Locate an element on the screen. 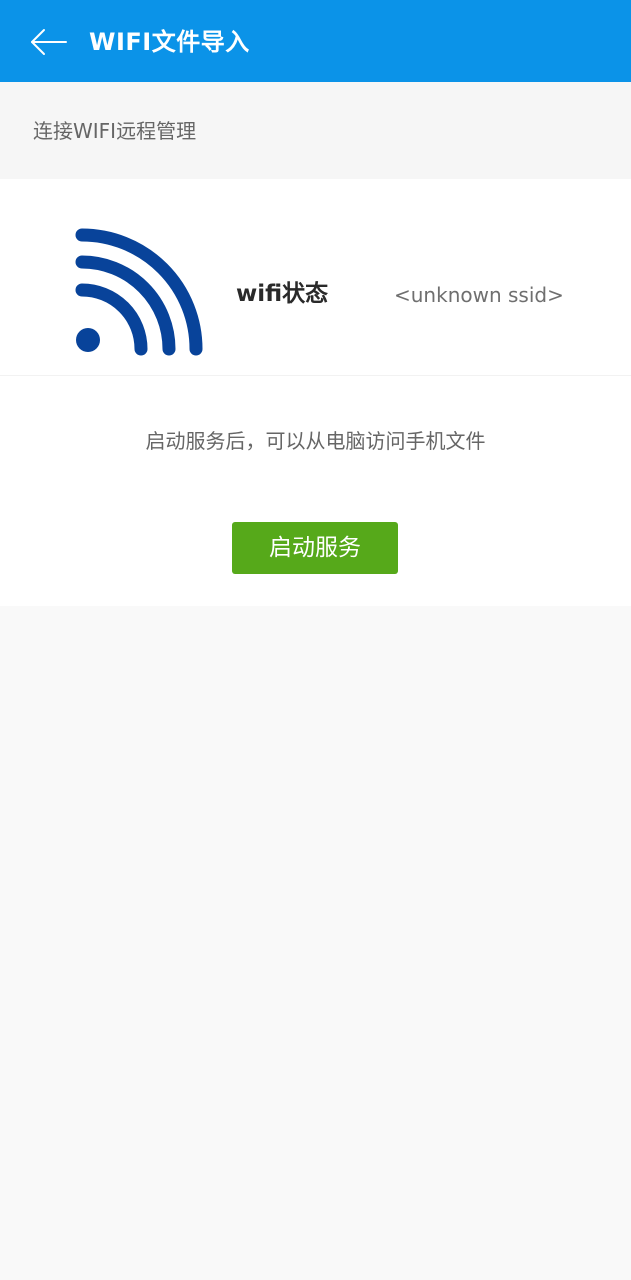 This screenshot has height=1280, width=631. start-service-button: 启动服务 is located at coordinates (315, 548).